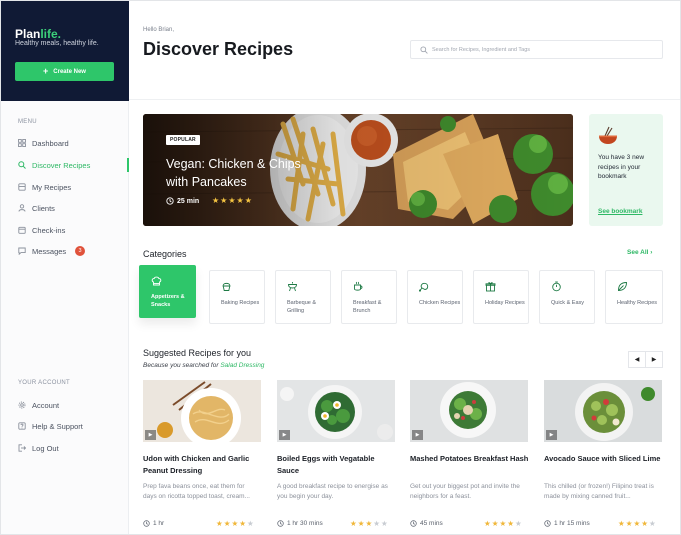 This screenshot has width=681, height=535. I want to click on cupcake-icon, so click(226, 286).